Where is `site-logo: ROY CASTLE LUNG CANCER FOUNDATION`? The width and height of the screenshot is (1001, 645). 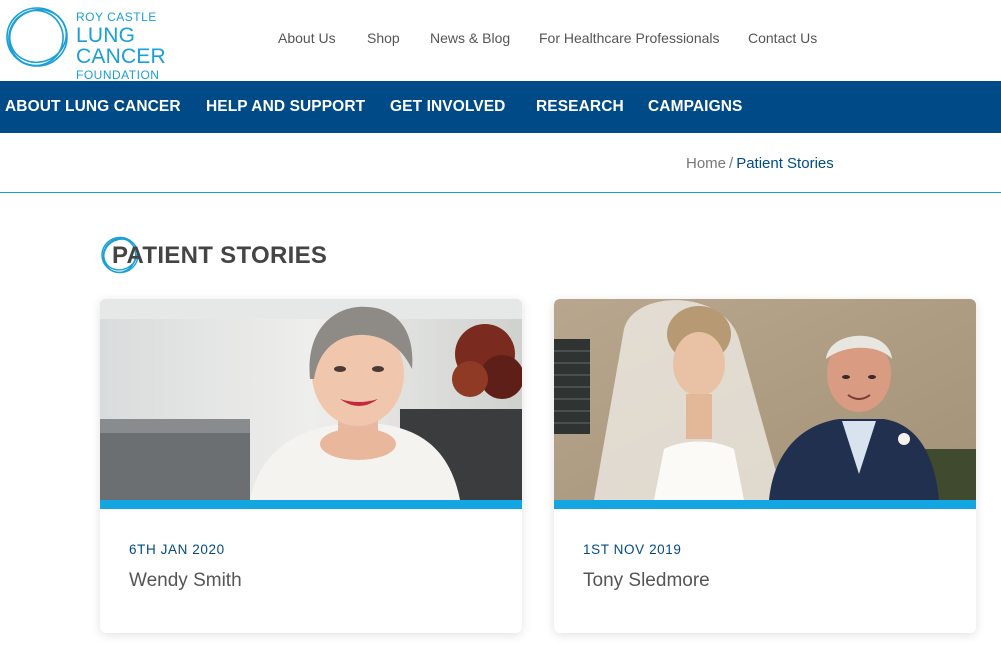
site-logo: ROY CASTLE LUNG CANCER FOUNDATION is located at coordinates (114, 43).